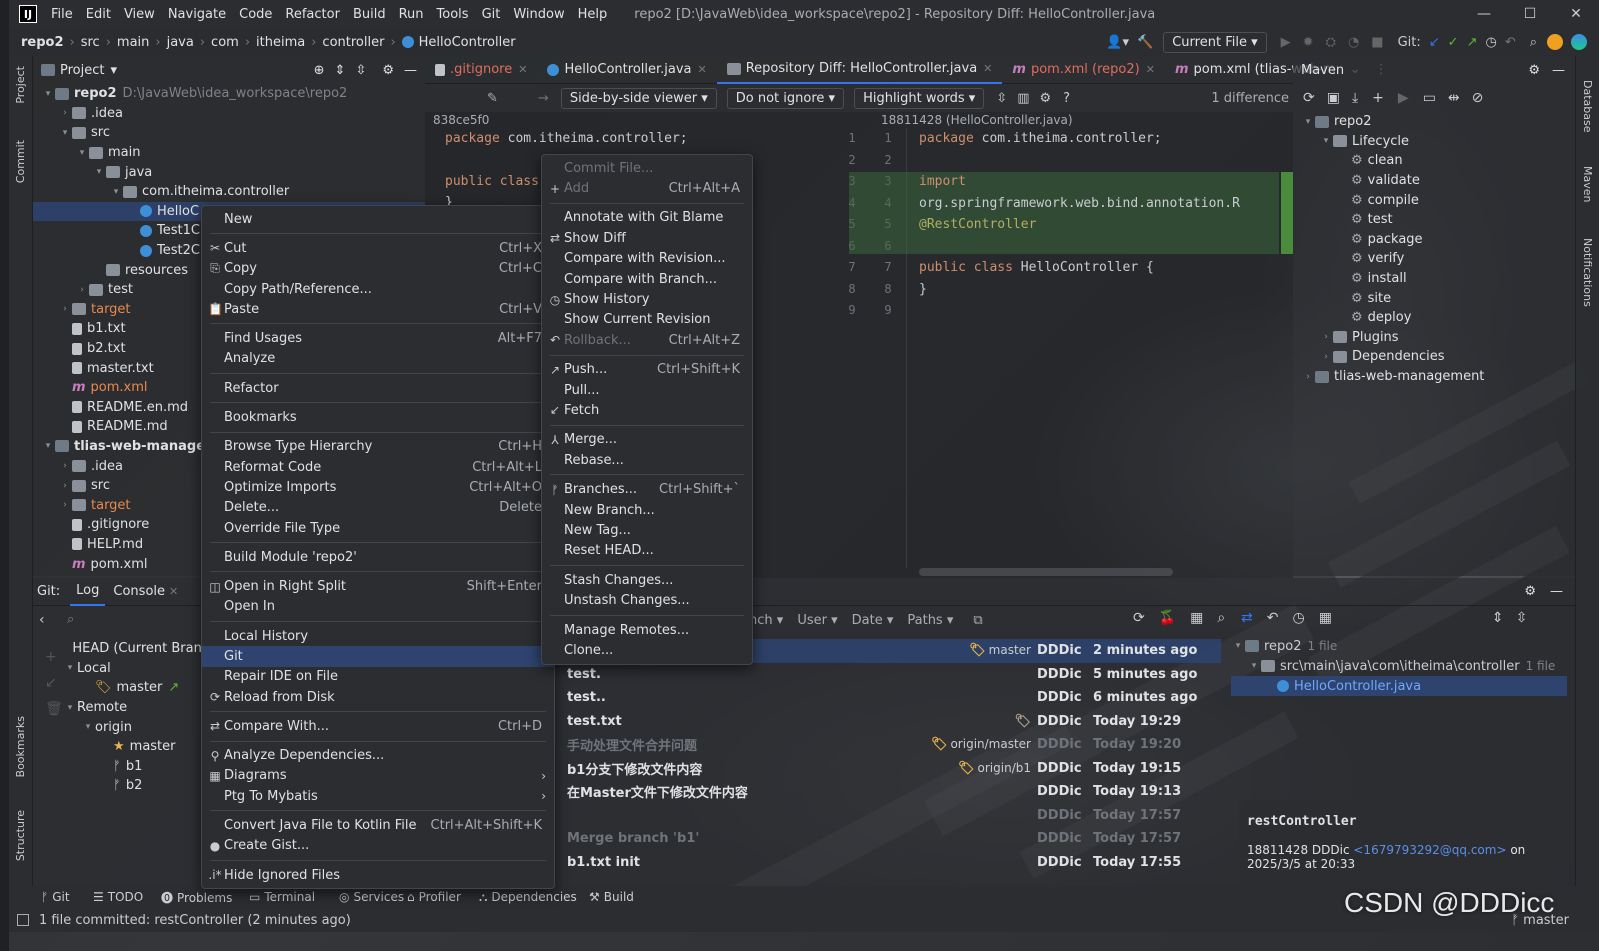 The width and height of the screenshot is (1599, 951). I want to click on add-icon: +, so click(1378, 98).